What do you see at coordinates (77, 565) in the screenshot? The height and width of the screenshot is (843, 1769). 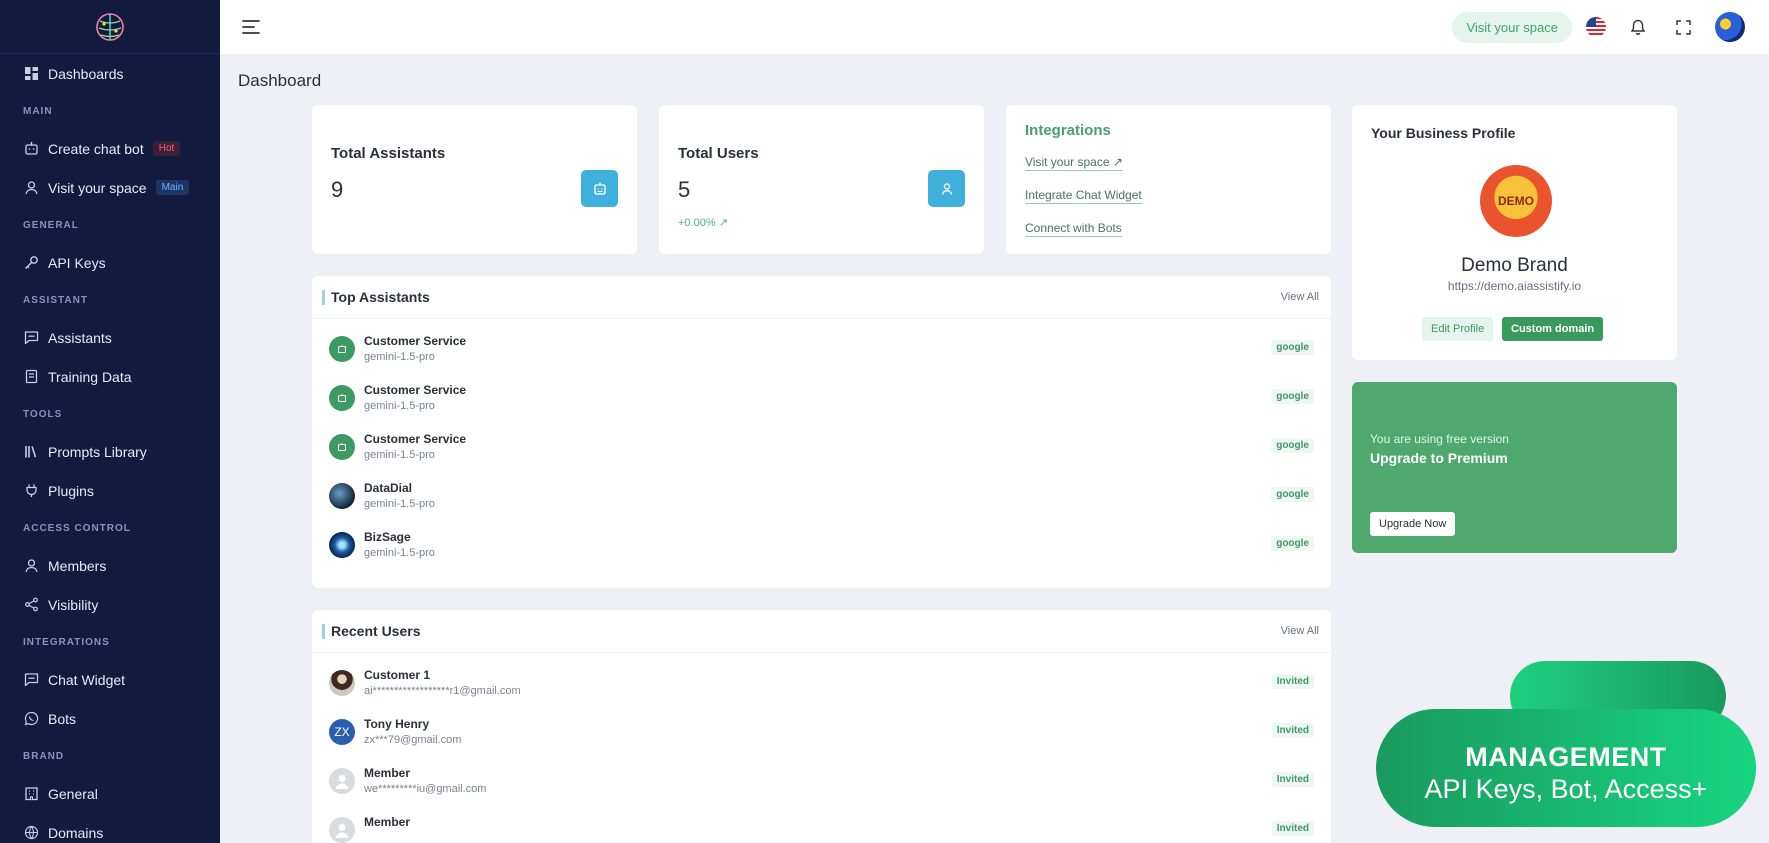 I see `sidebar-item-label: Members` at bounding box center [77, 565].